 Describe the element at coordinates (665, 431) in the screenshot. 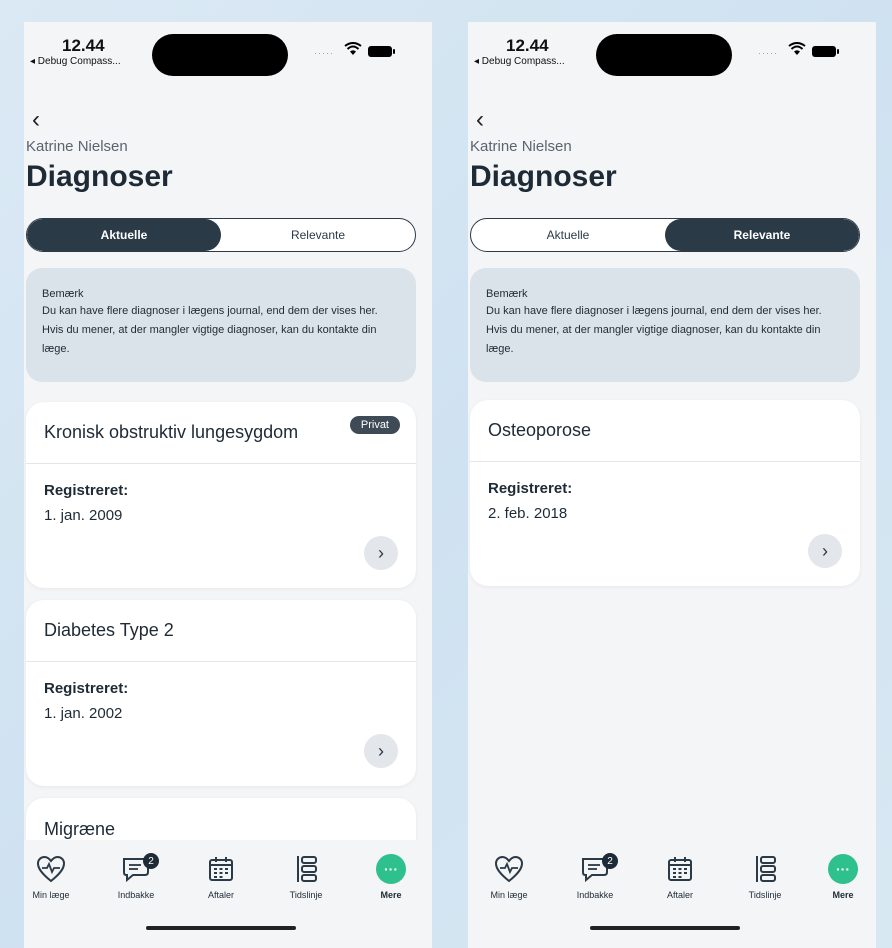

I see `card-header: Osteoporose` at that location.